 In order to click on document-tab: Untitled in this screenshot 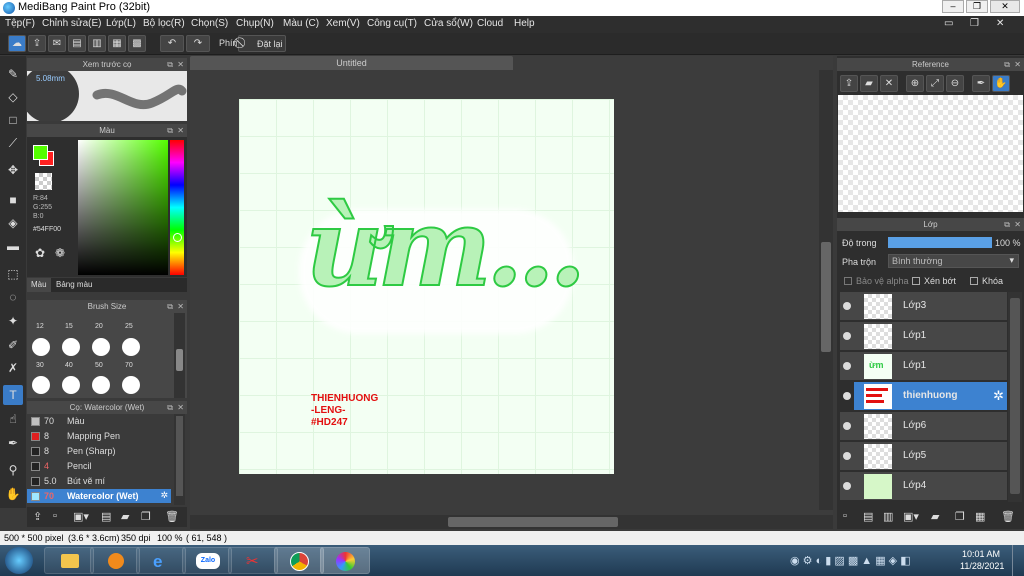, I will do `click(351, 63)`.